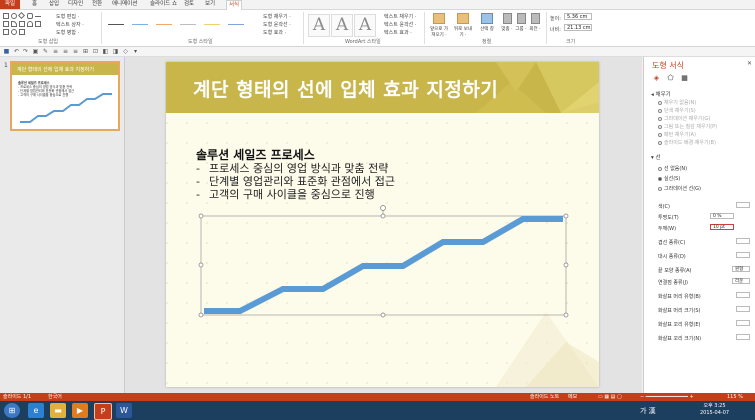 This screenshot has width=755, height=420. What do you see at coordinates (54, 4) in the screenshot?
I see `tab-insert: 삽입` at bounding box center [54, 4].